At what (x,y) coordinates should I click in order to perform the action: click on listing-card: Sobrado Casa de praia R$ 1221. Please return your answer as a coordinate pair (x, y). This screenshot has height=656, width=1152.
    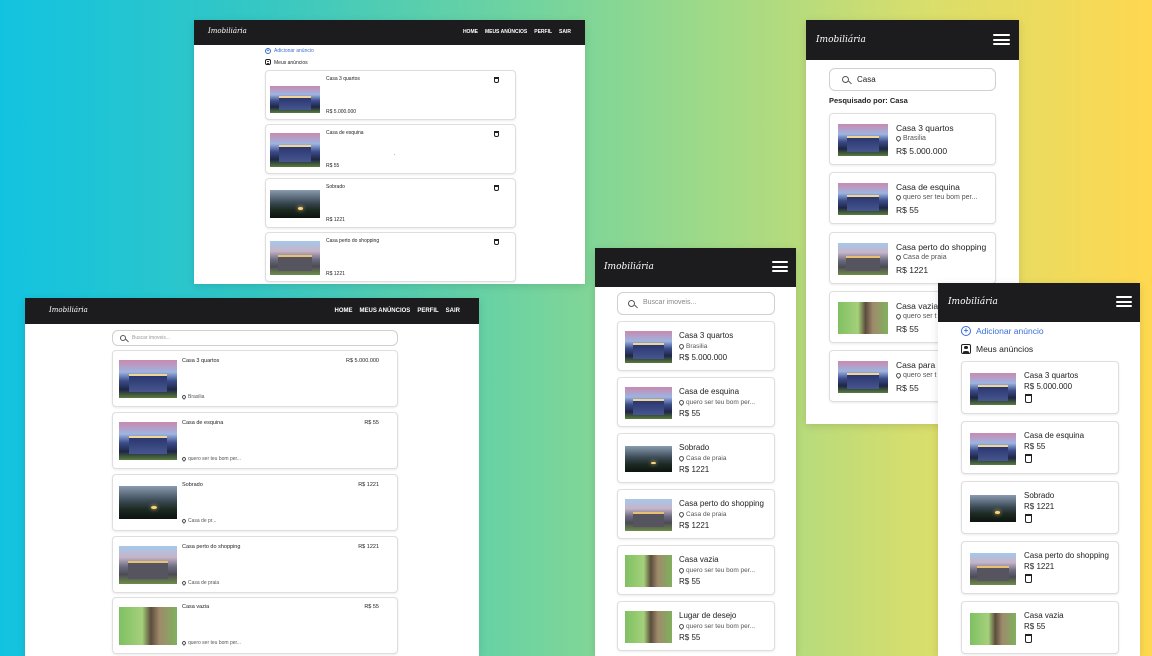
    Looking at the image, I should click on (696, 458).